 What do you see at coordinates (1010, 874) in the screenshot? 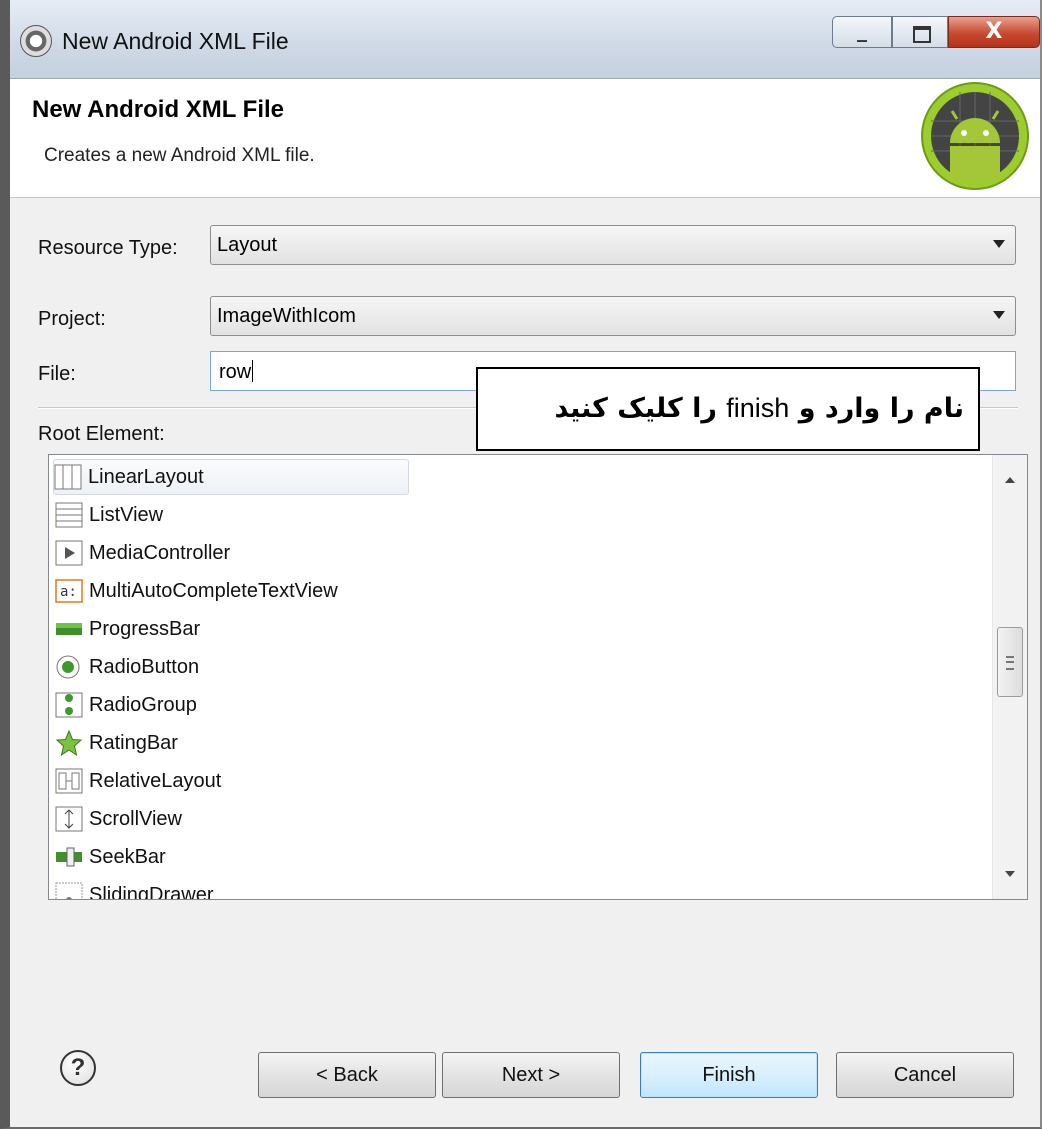
I see `scroll-down-icon` at bounding box center [1010, 874].